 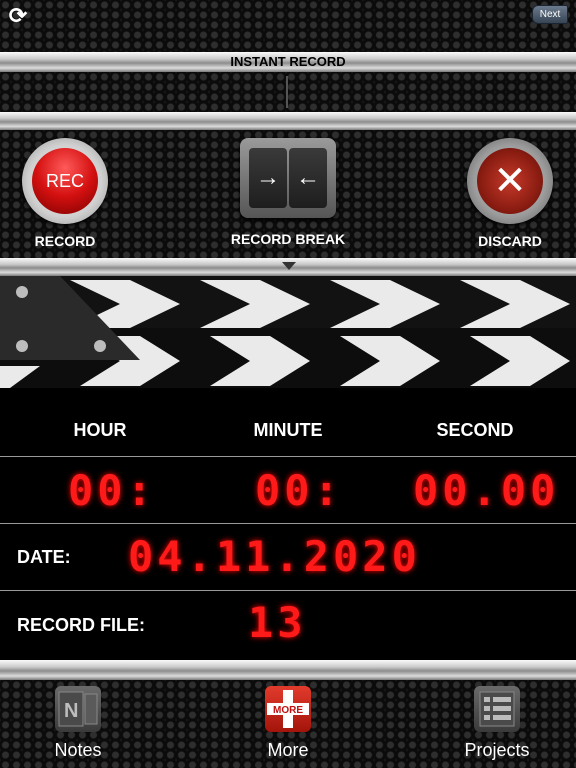 I want to click on tab-more: MORE More, so click(x=288, y=724).